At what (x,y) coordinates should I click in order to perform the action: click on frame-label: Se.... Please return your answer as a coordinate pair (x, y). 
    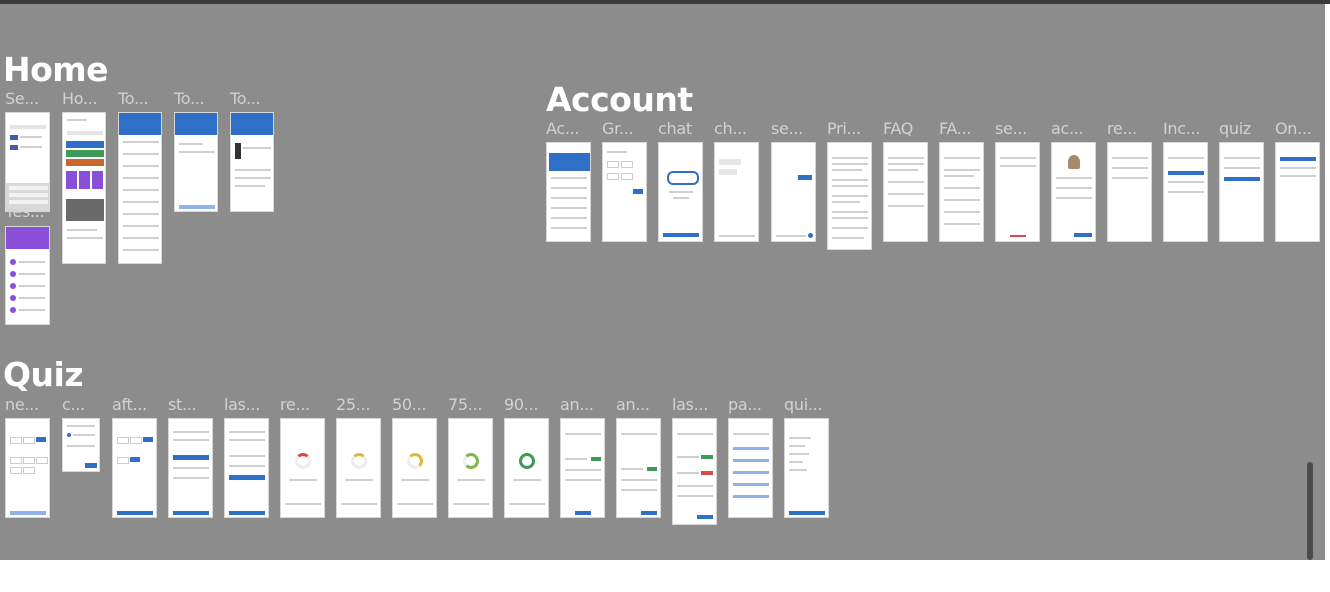
    Looking at the image, I should click on (22, 98).